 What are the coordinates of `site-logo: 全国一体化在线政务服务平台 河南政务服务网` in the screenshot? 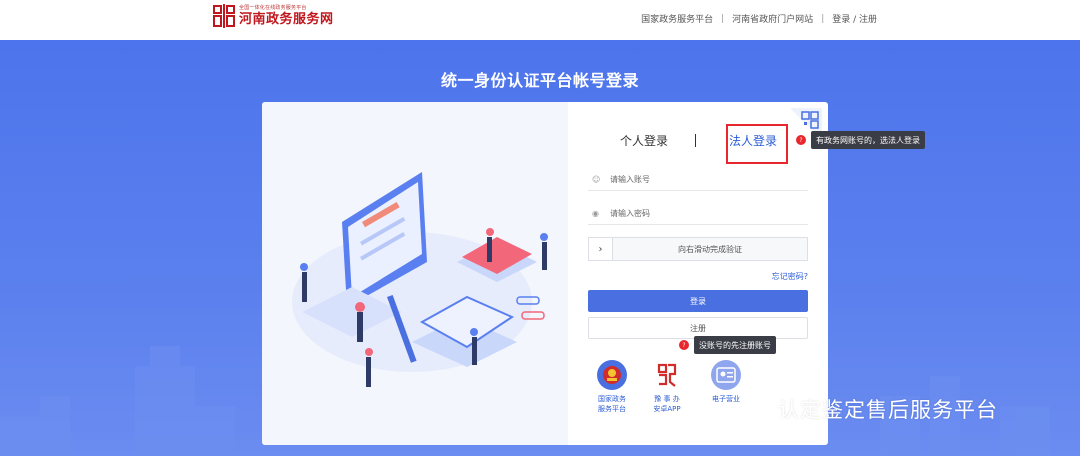 It's located at (273, 16).